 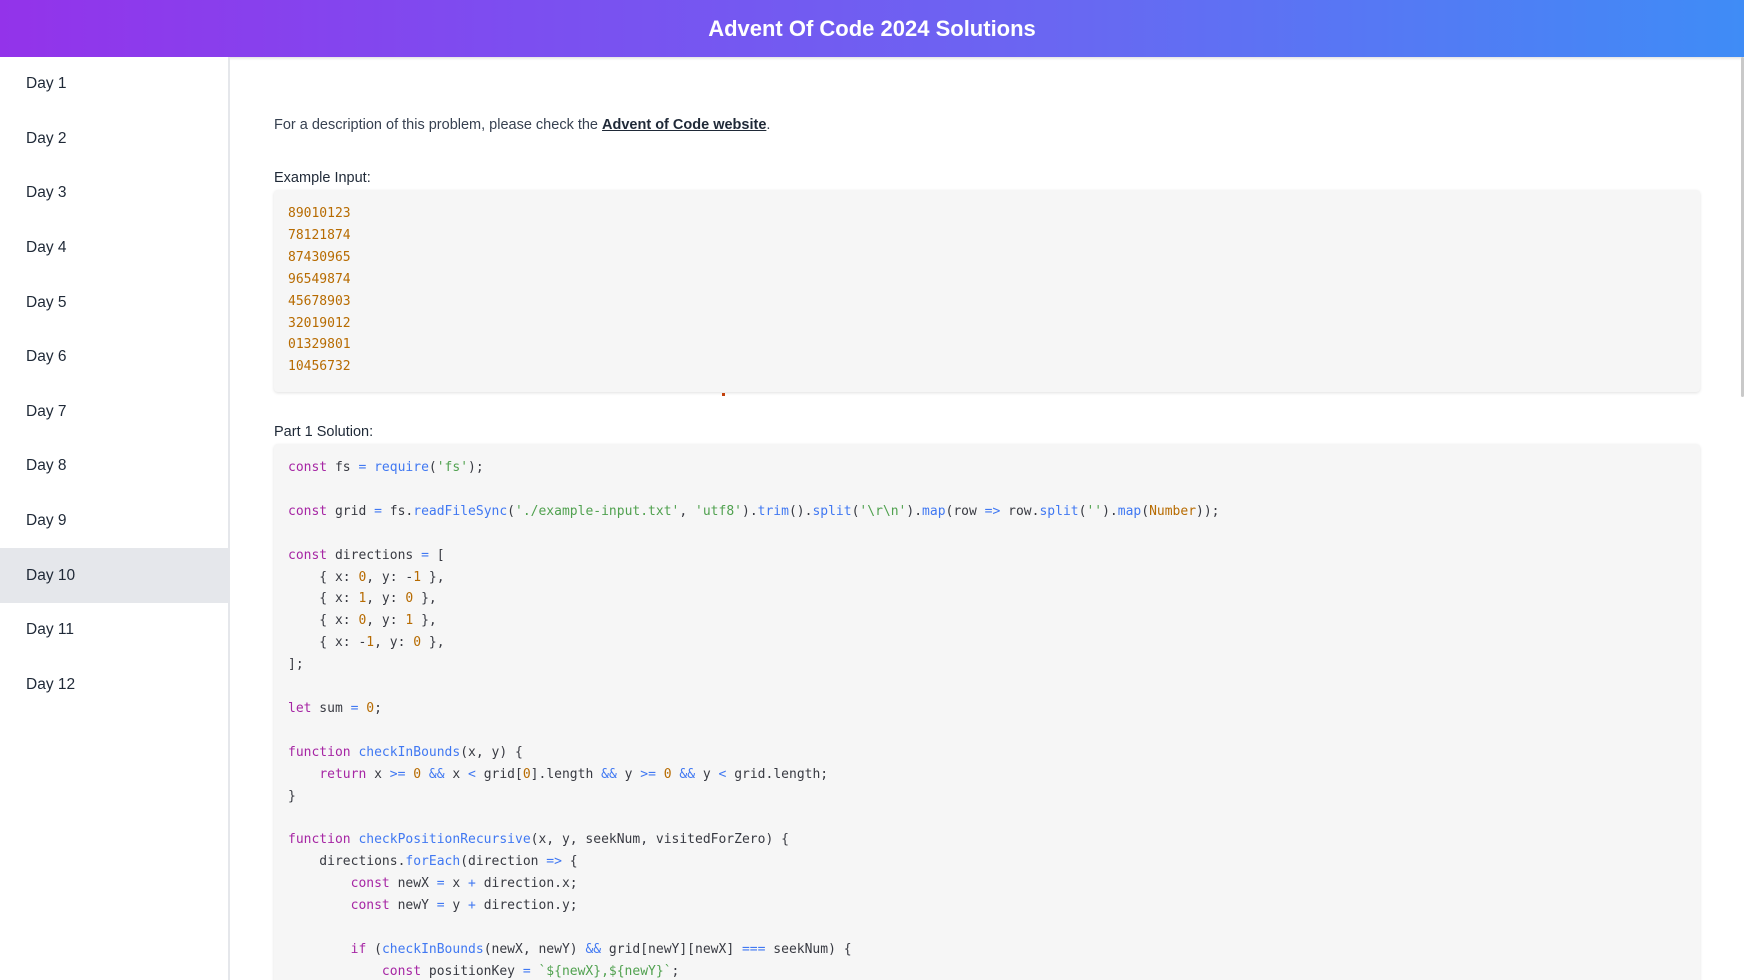 I want to click on code-line: { x: 0, y: 1 },, so click(x=362, y=621).